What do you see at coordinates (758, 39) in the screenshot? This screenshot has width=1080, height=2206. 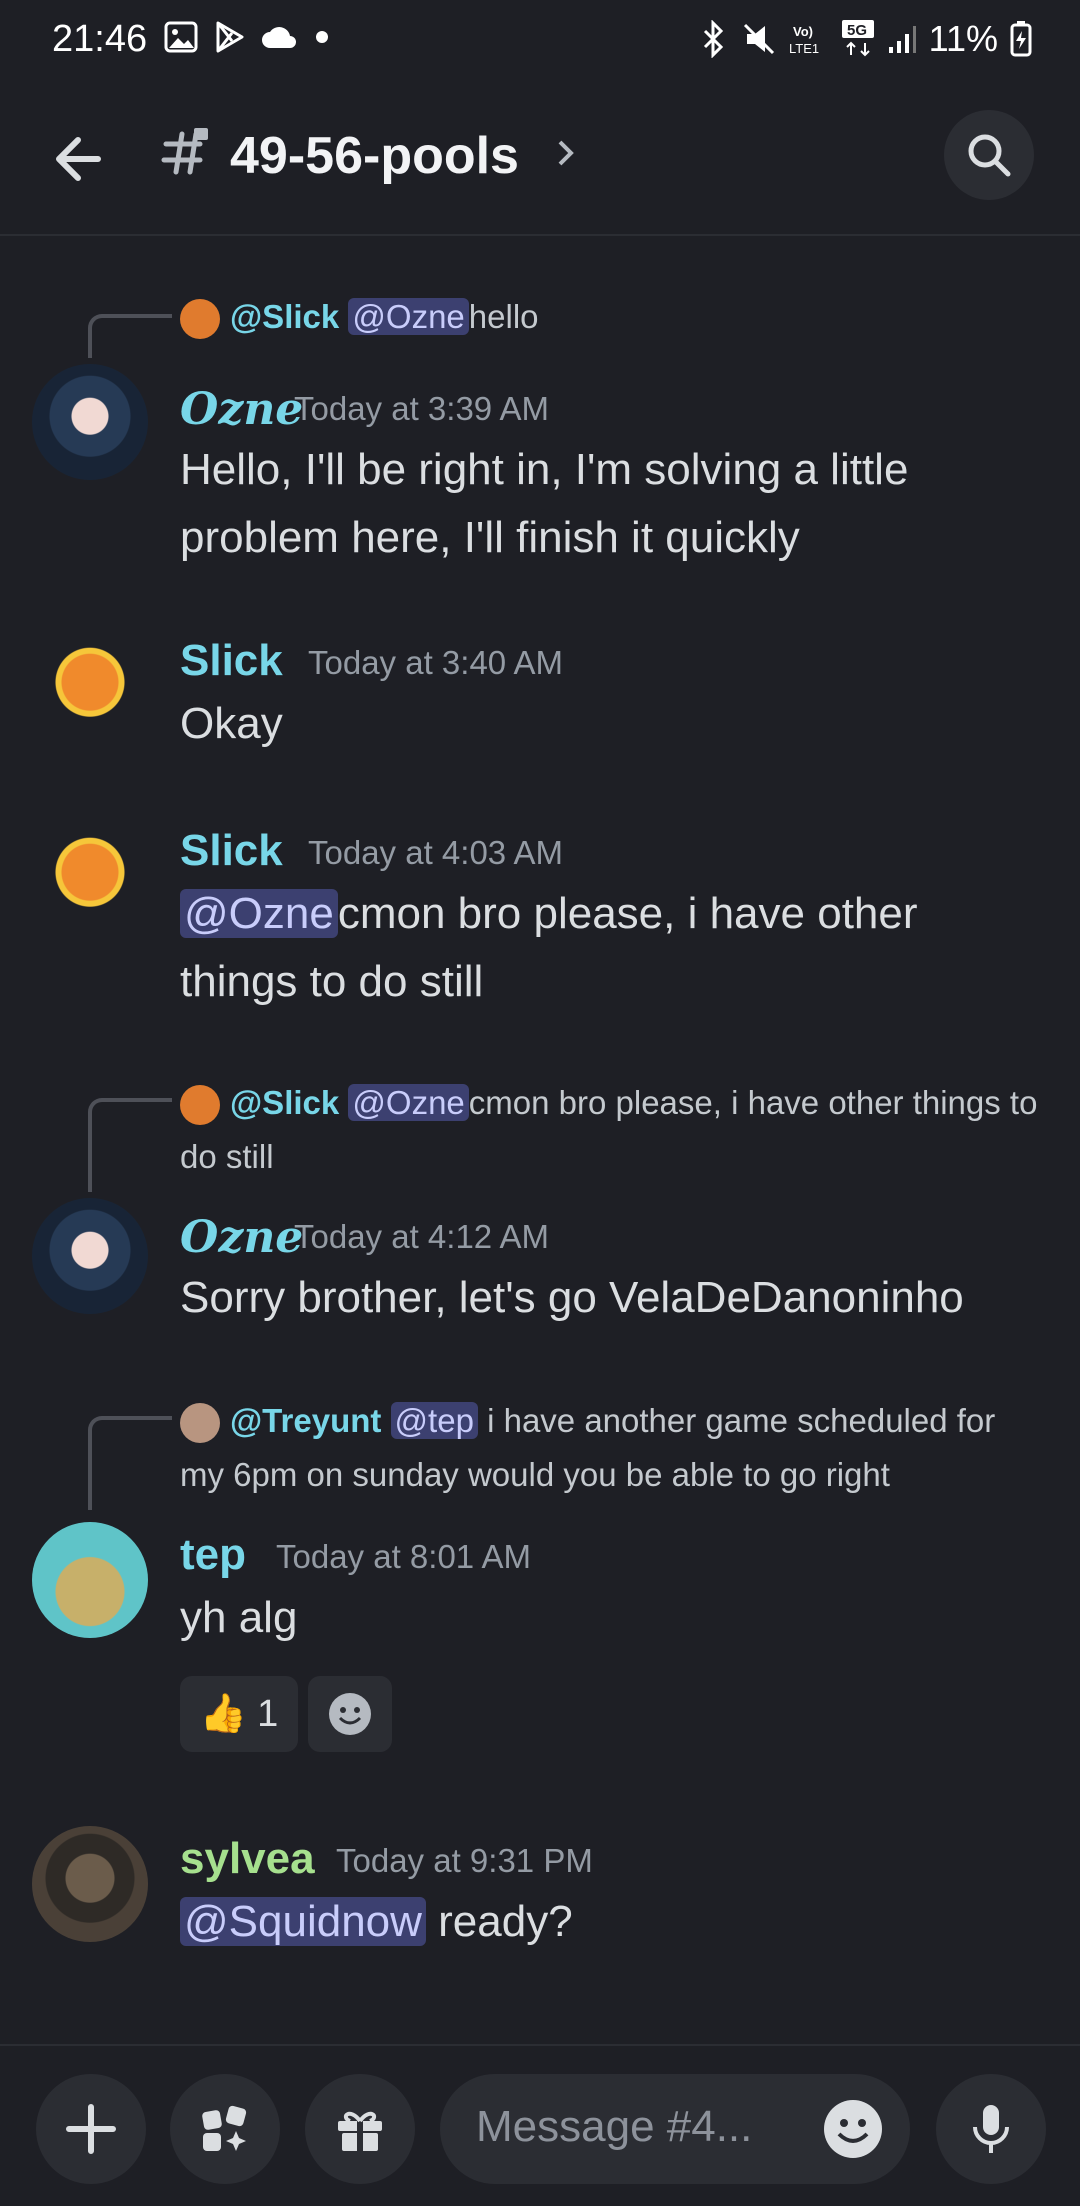 I see `mute-icon` at bounding box center [758, 39].